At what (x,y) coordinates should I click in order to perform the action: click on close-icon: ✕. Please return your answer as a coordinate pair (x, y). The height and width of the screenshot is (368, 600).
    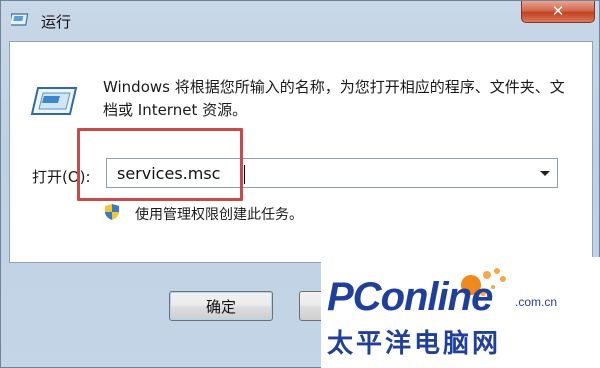
    Looking at the image, I should click on (558, 11).